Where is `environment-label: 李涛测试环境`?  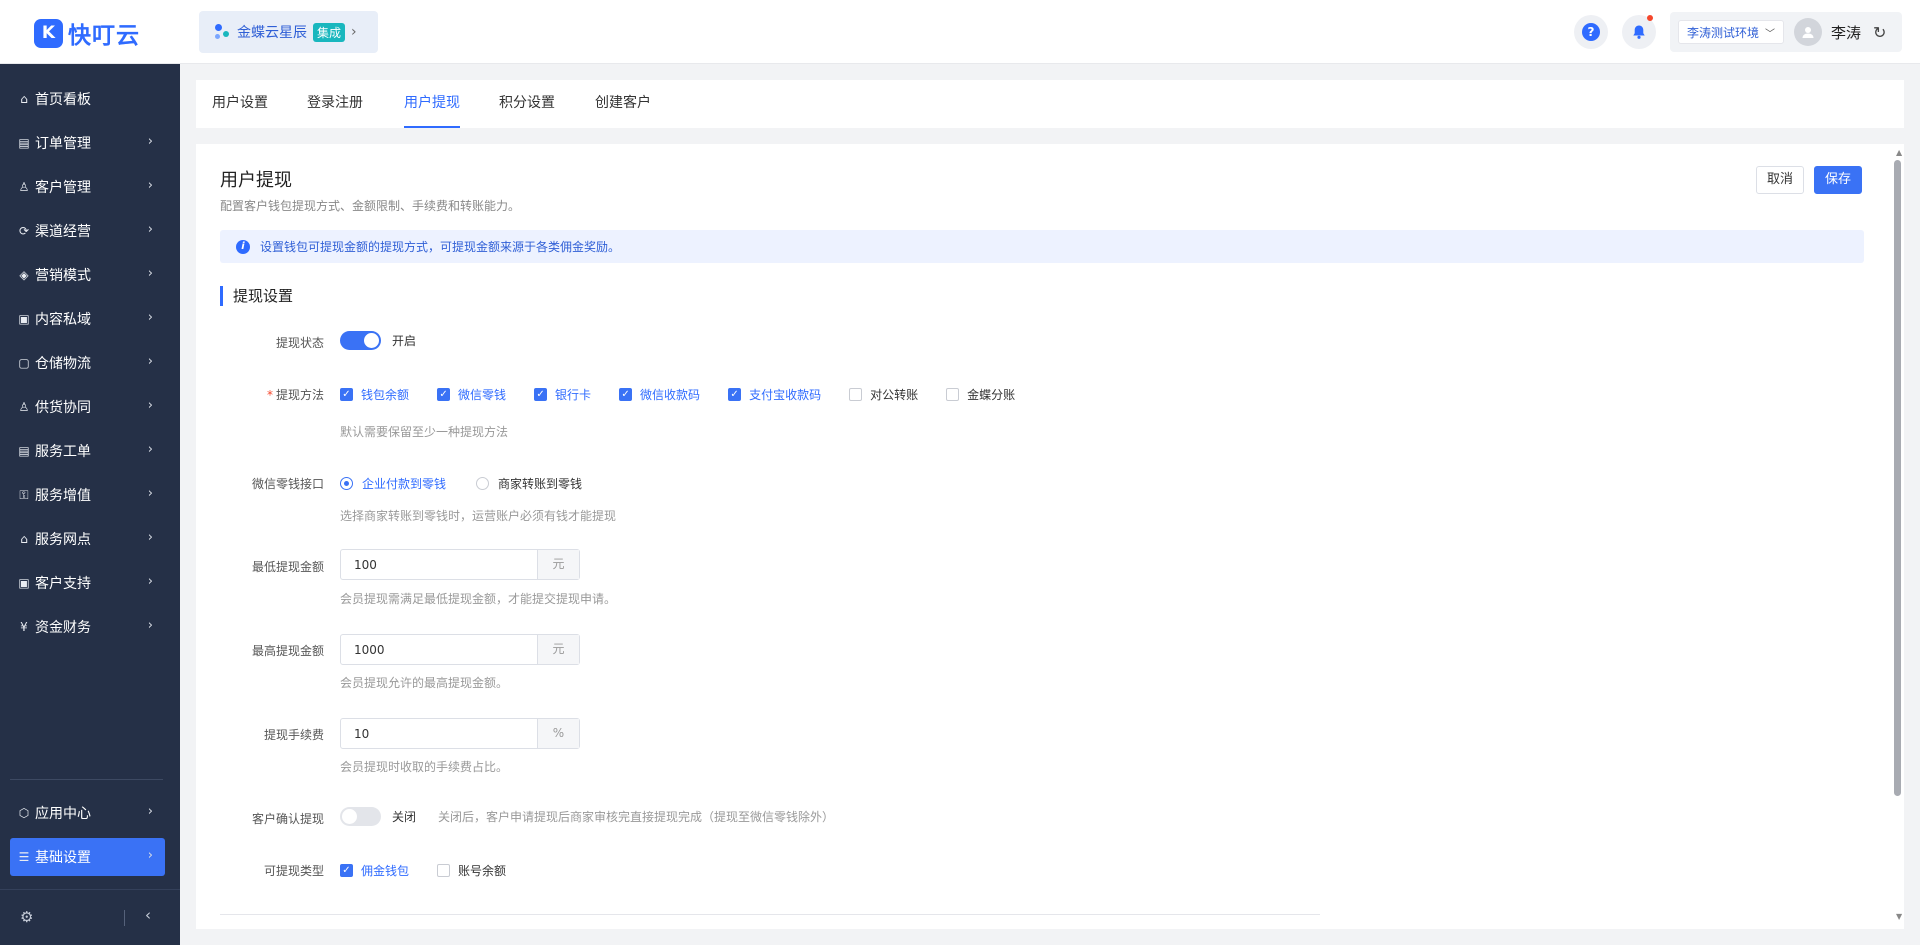
environment-label: 李涛测试环境 is located at coordinates (1723, 32).